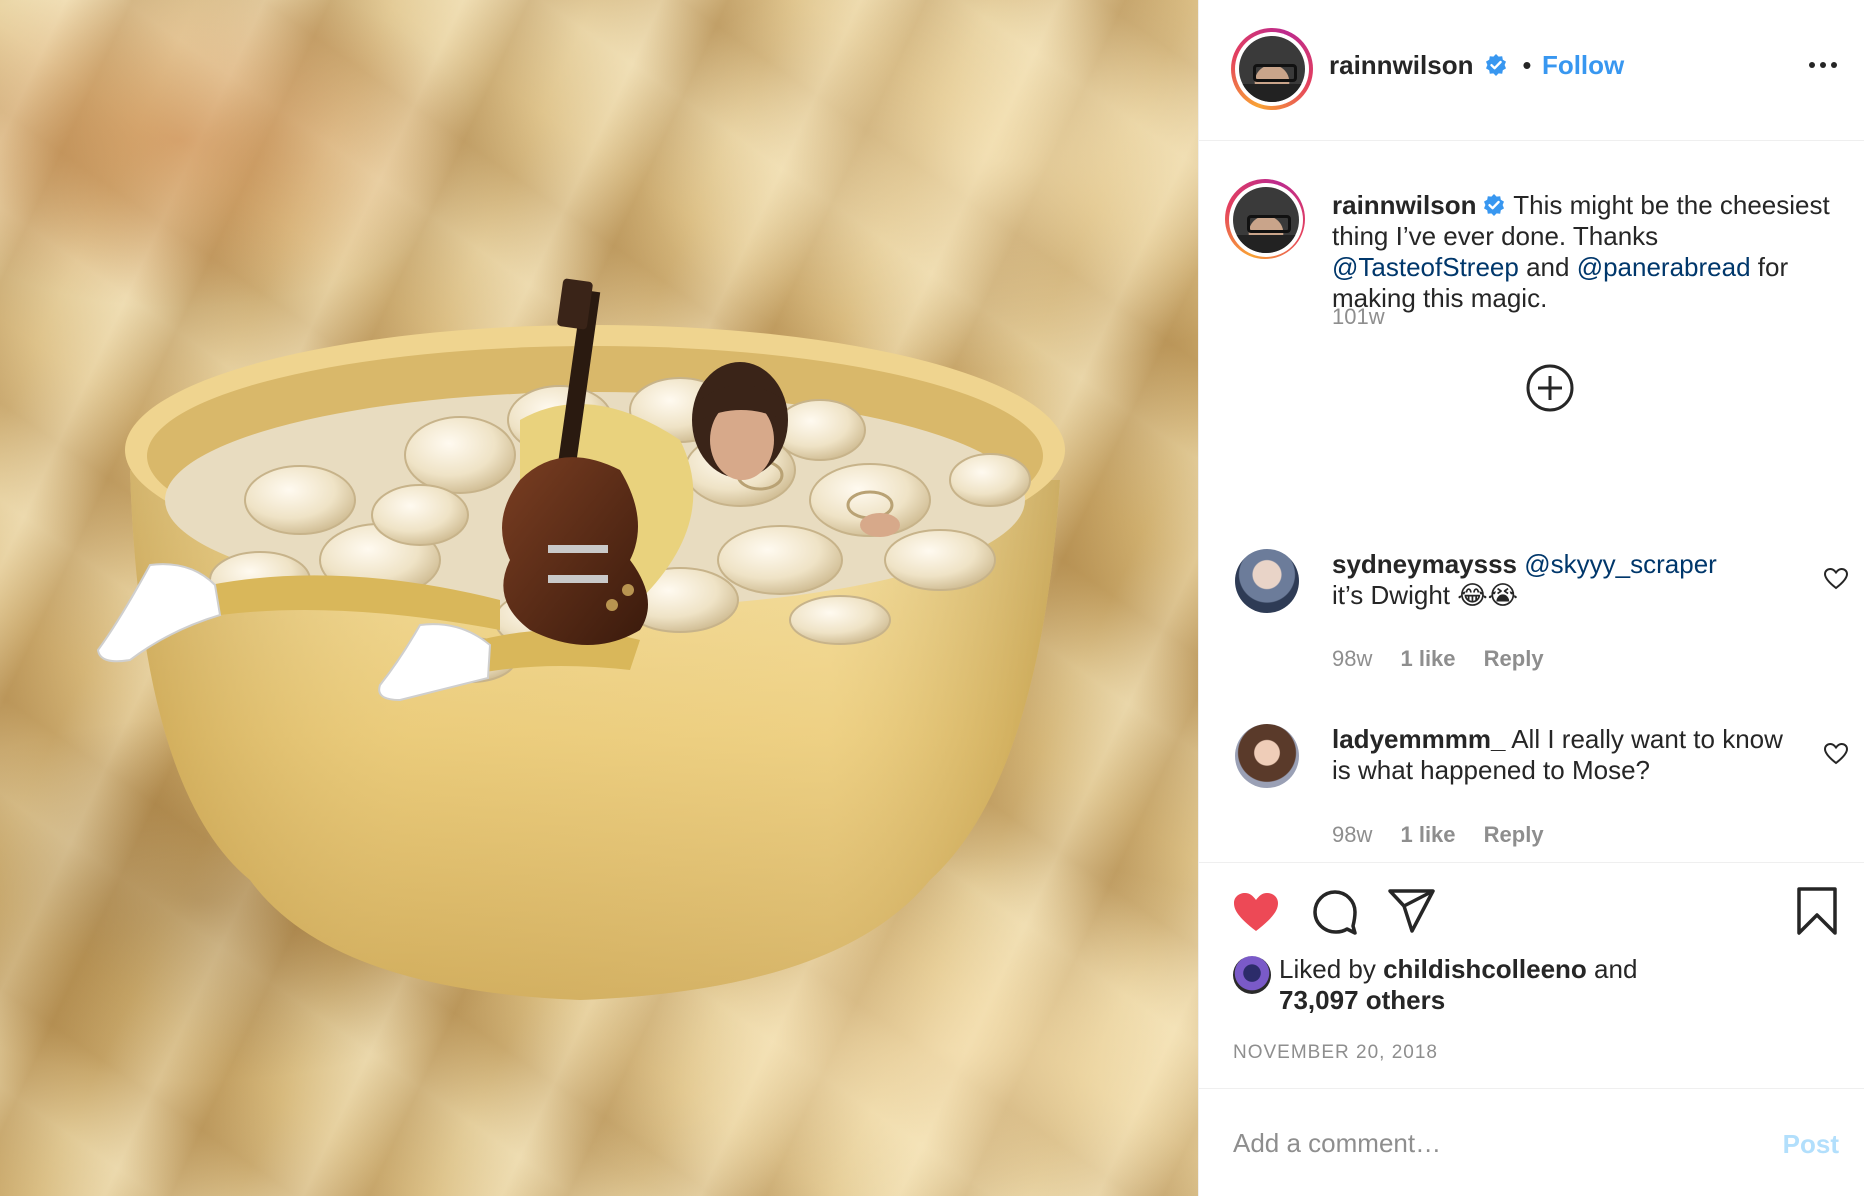 This screenshot has width=1864, height=1196. What do you see at coordinates (1817, 911) in the screenshot?
I see `bookmark-icon` at bounding box center [1817, 911].